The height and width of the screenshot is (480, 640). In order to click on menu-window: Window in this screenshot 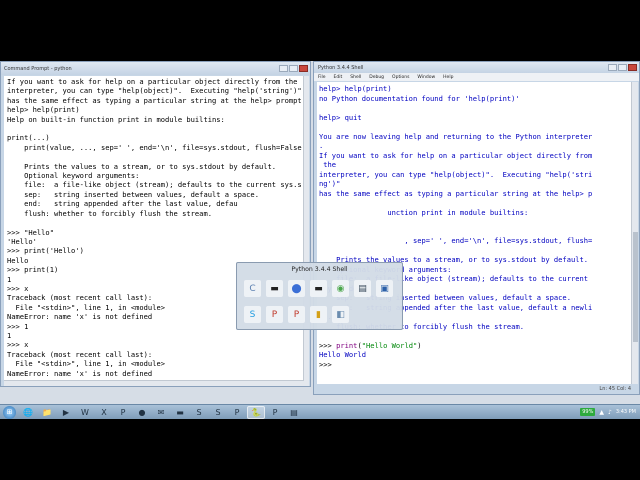, I will do `click(426, 77)`.